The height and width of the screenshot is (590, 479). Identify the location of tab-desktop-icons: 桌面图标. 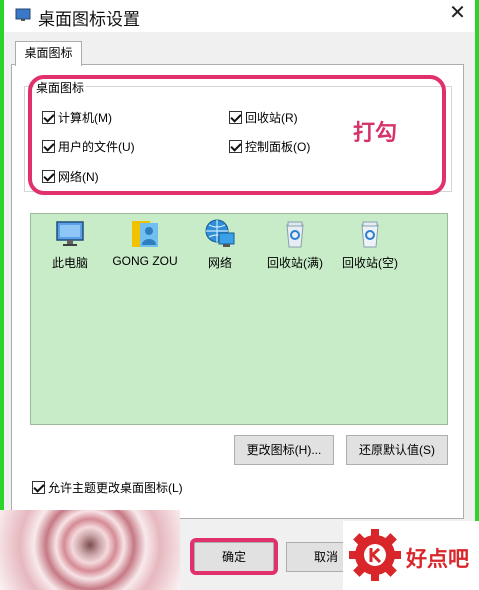
(48, 53).